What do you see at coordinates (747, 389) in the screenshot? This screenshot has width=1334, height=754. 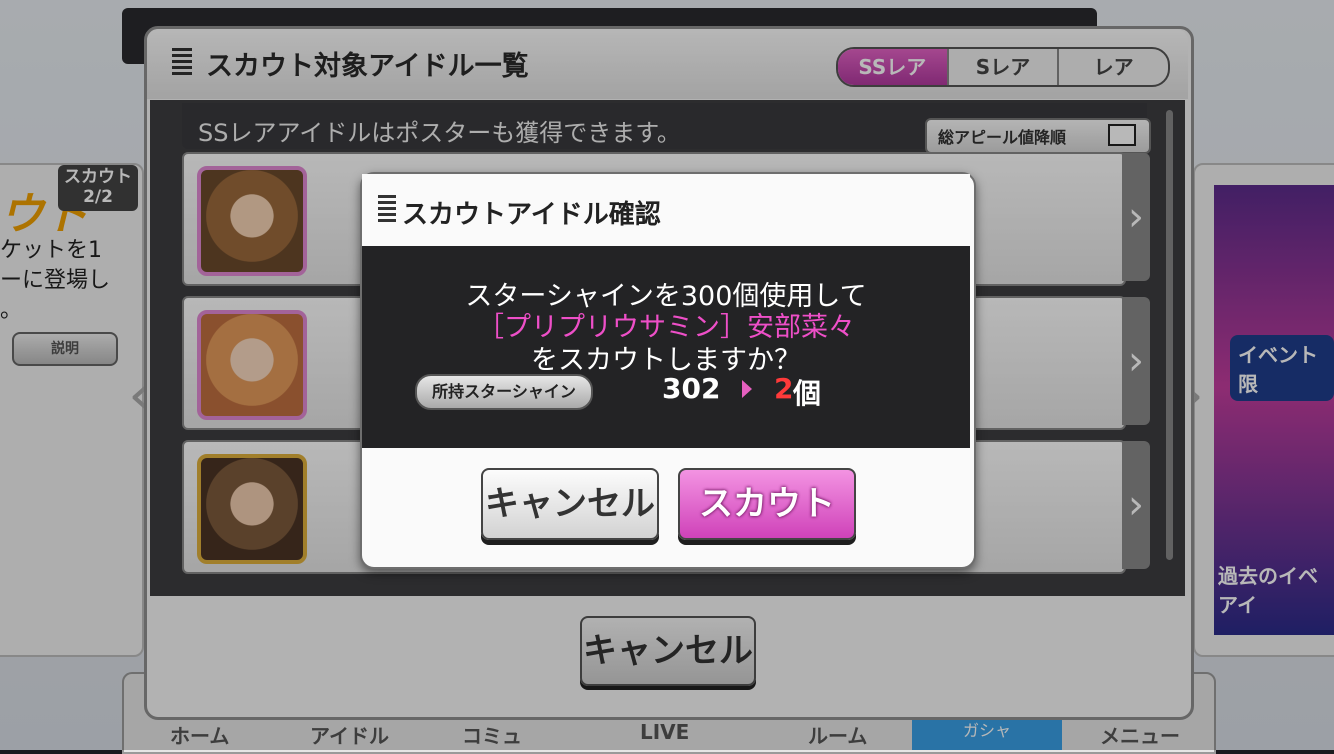 I see `arrow-right-icon` at bounding box center [747, 389].